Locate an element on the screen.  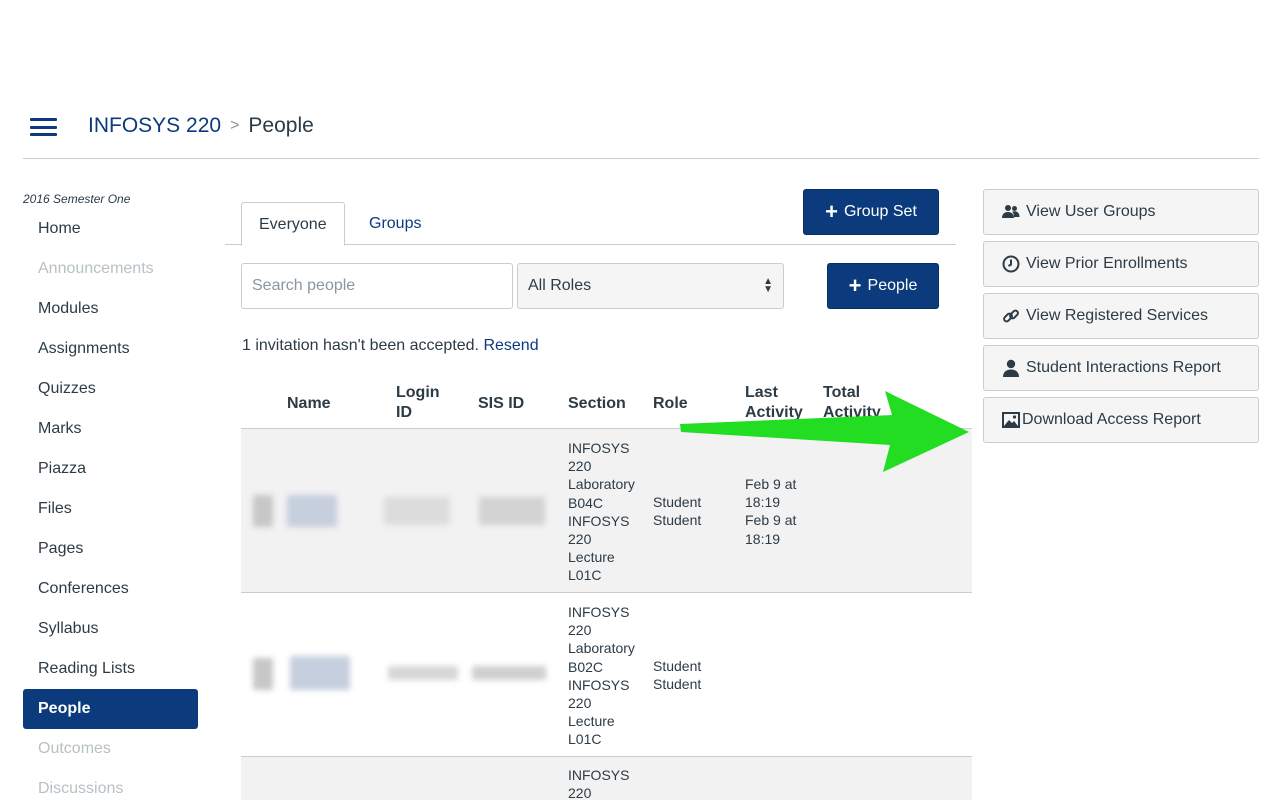
nav-item-piazza: Piazza is located at coordinates (110, 469).